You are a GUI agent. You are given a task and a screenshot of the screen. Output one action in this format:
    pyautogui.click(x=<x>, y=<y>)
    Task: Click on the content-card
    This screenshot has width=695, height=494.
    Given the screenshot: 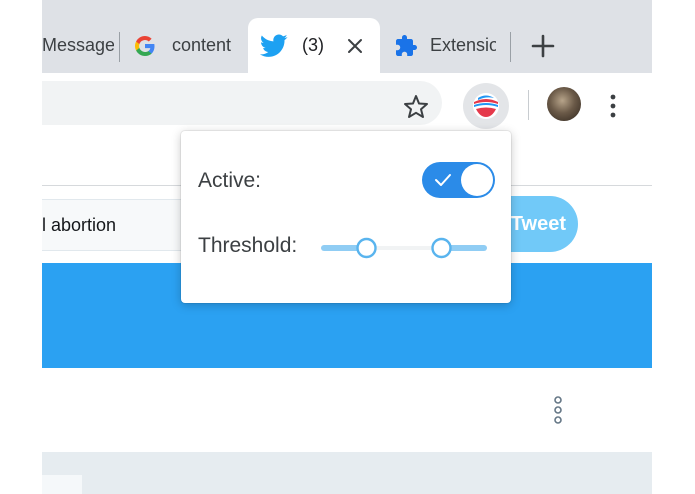 What is the action you would take?
    pyautogui.click(x=62, y=484)
    